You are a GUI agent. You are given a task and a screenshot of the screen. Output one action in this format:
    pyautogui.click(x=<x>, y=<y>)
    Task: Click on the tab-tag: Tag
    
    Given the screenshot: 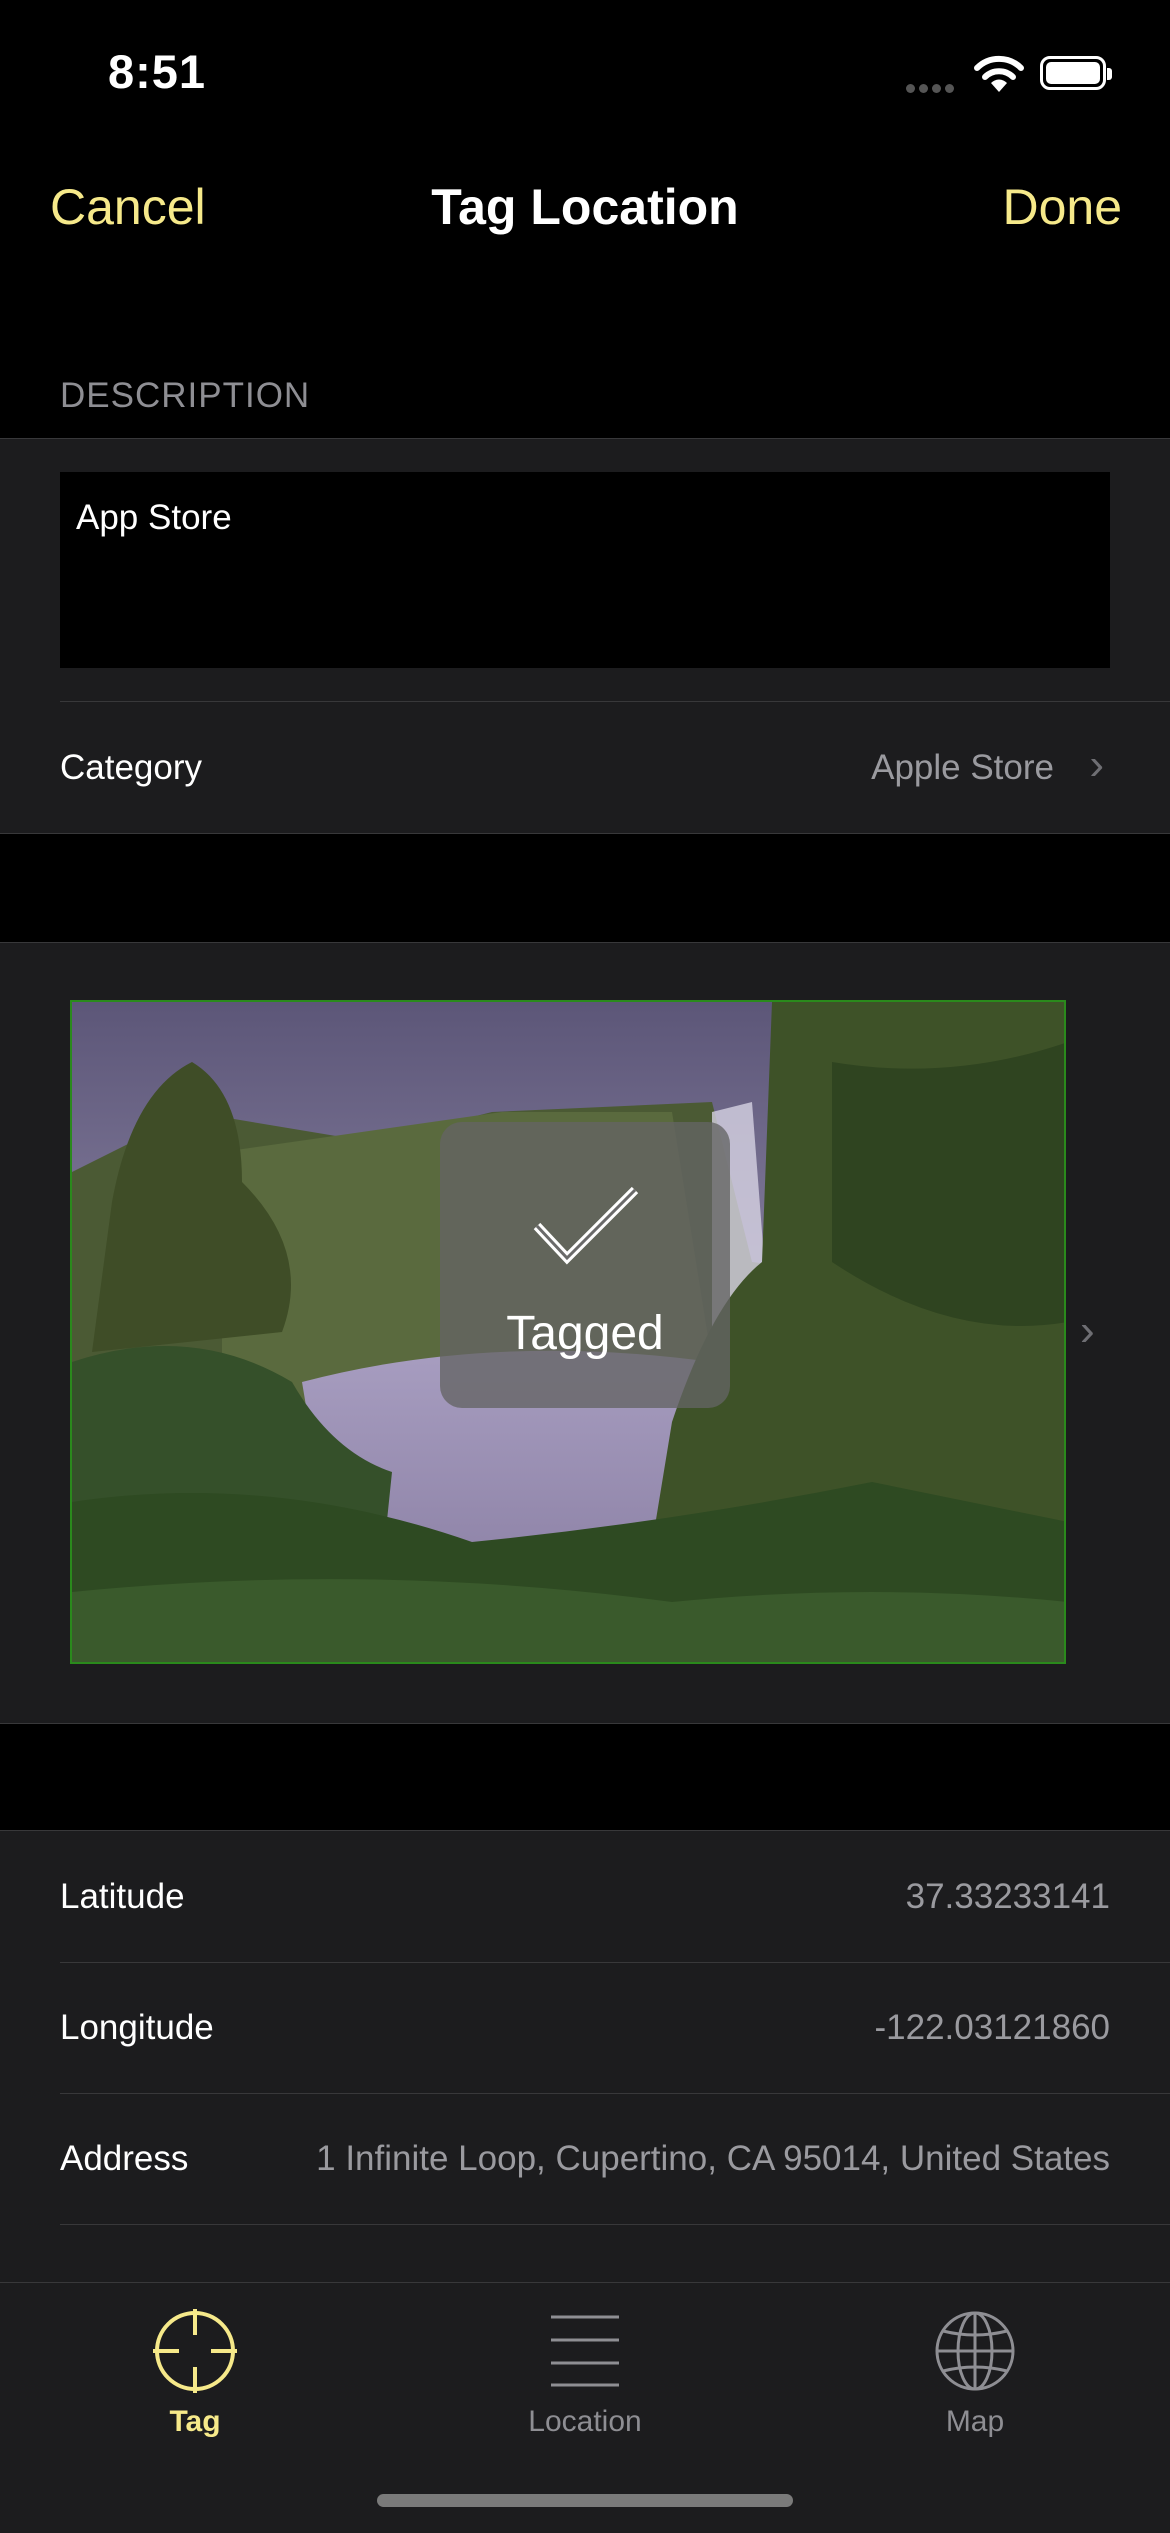 What is the action you would take?
    pyautogui.click(x=195, y=2373)
    